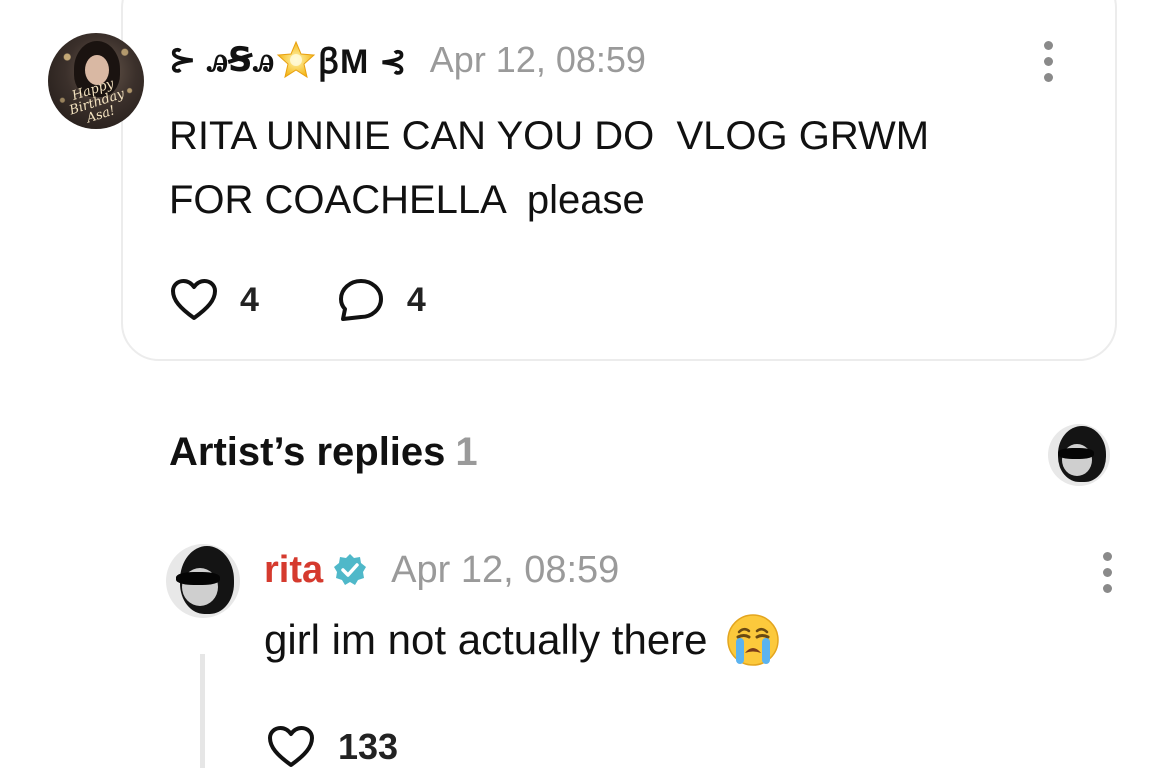 Image resolution: width=1170 pixels, height=768 pixels. What do you see at coordinates (360, 300) in the screenshot?
I see `comment-icon` at bounding box center [360, 300].